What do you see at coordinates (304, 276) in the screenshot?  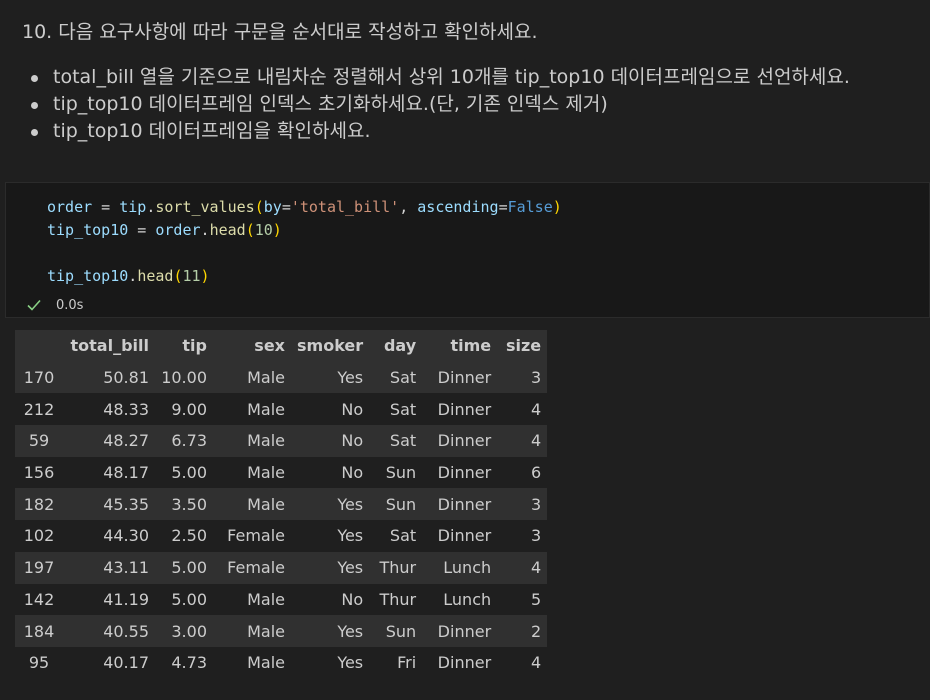 I see `code-line-3: tip_top10.head(11)` at bounding box center [304, 276].